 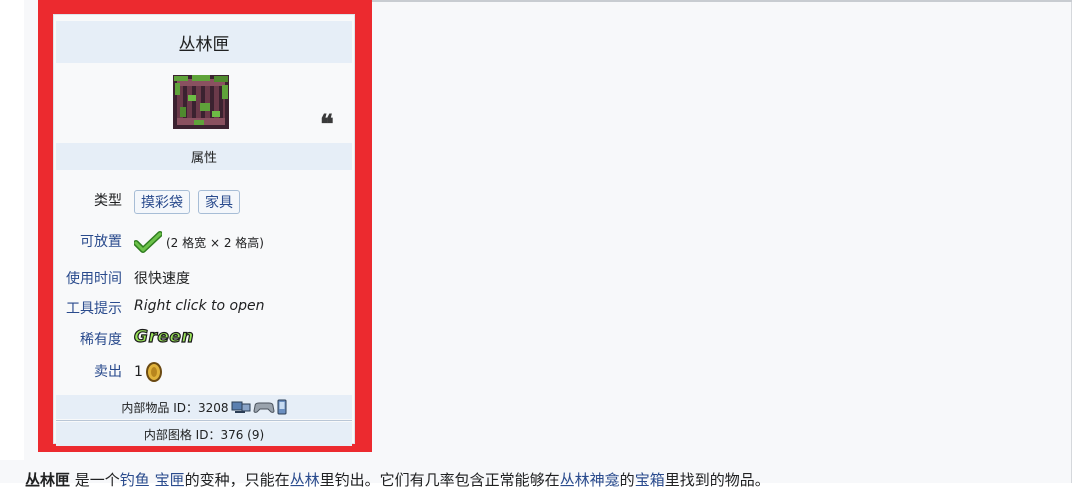 I want to click on left-gutter, so click(x=12, y=230).